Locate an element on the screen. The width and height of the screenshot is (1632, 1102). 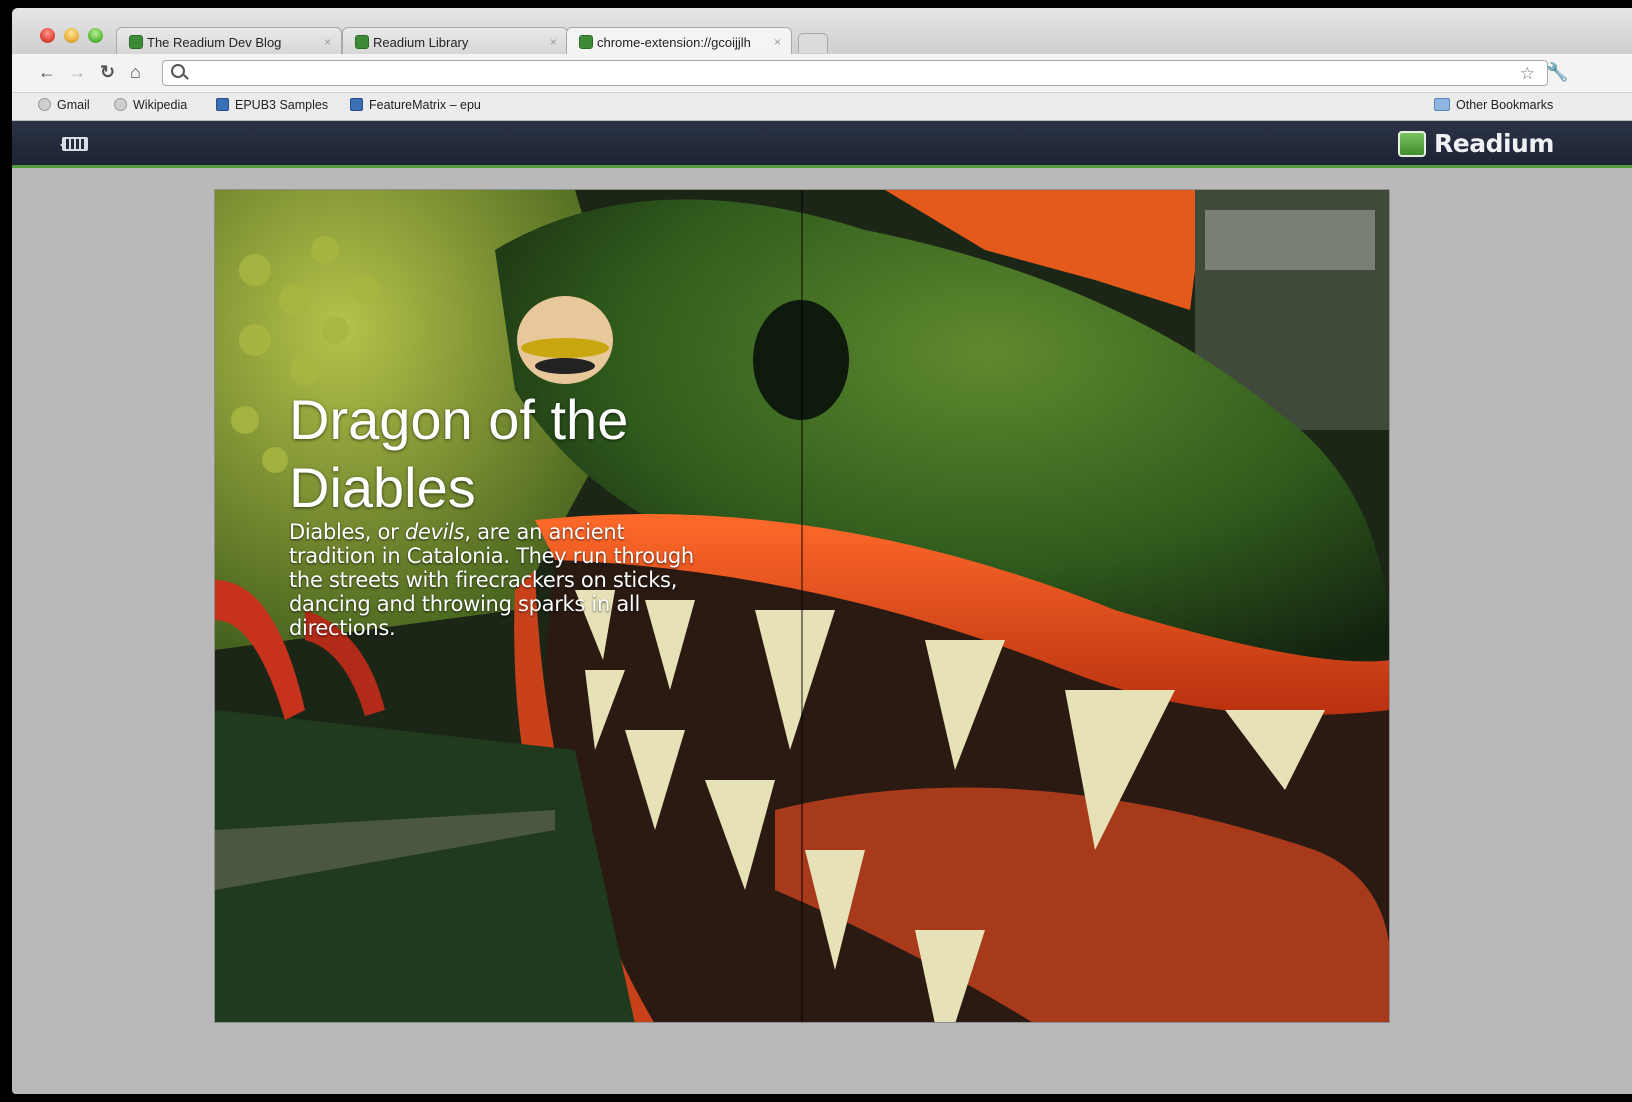
new-tab-button is located at coordinates (813, 43).